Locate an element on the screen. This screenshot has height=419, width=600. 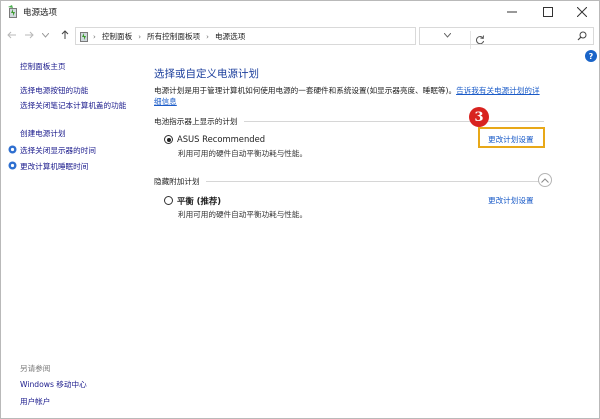
chevron-up-icon is located at coordinates (545, 180).